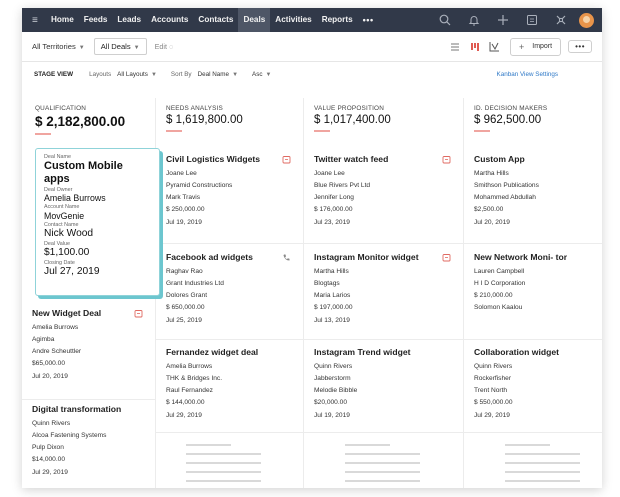  I want to click on view-dropdown: All Deals ▼, so click(120, 46).